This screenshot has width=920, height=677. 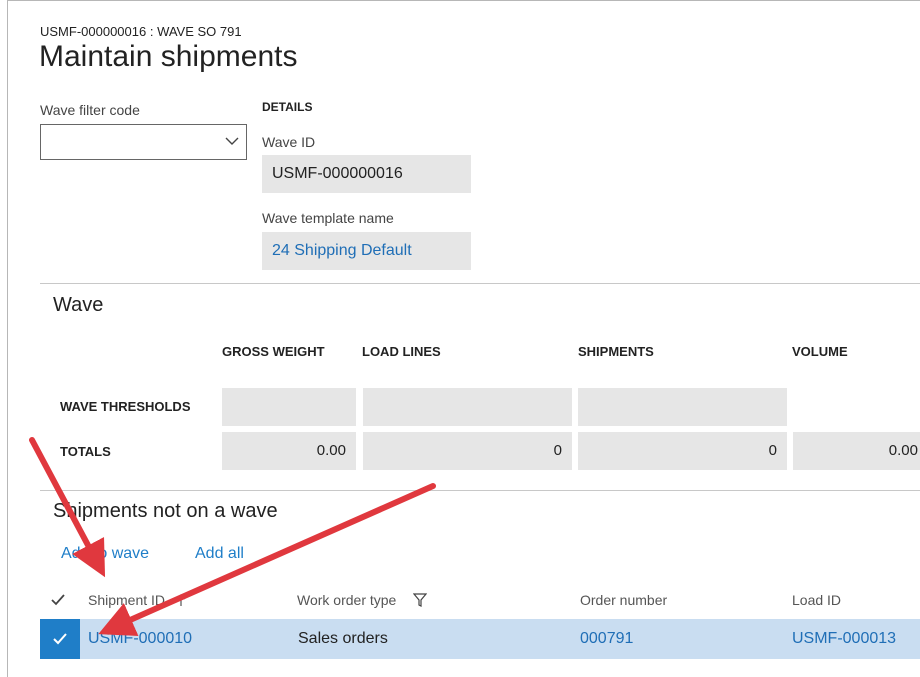 I want to click on annotation-arrow-to-add-to-wave, so click(x=67, y=507).